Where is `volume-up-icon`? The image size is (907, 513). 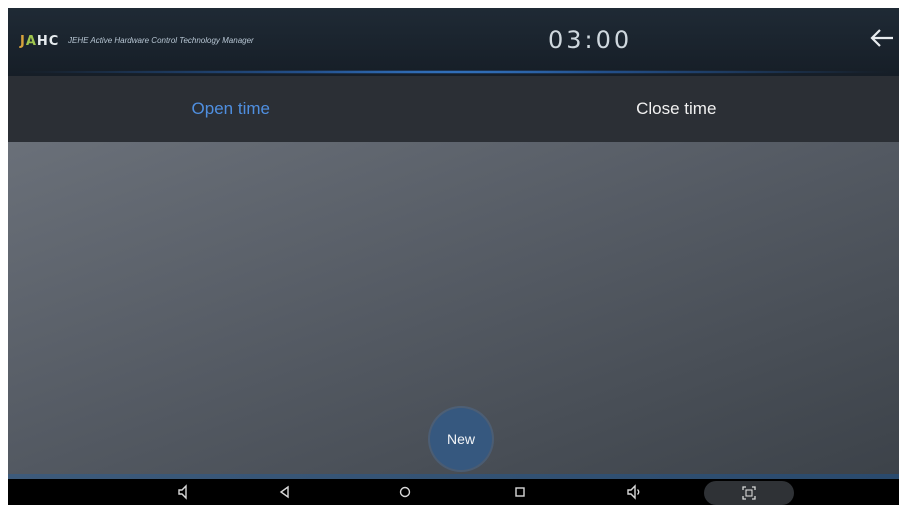
volume-up-icon is located at coordinates (634, 492).